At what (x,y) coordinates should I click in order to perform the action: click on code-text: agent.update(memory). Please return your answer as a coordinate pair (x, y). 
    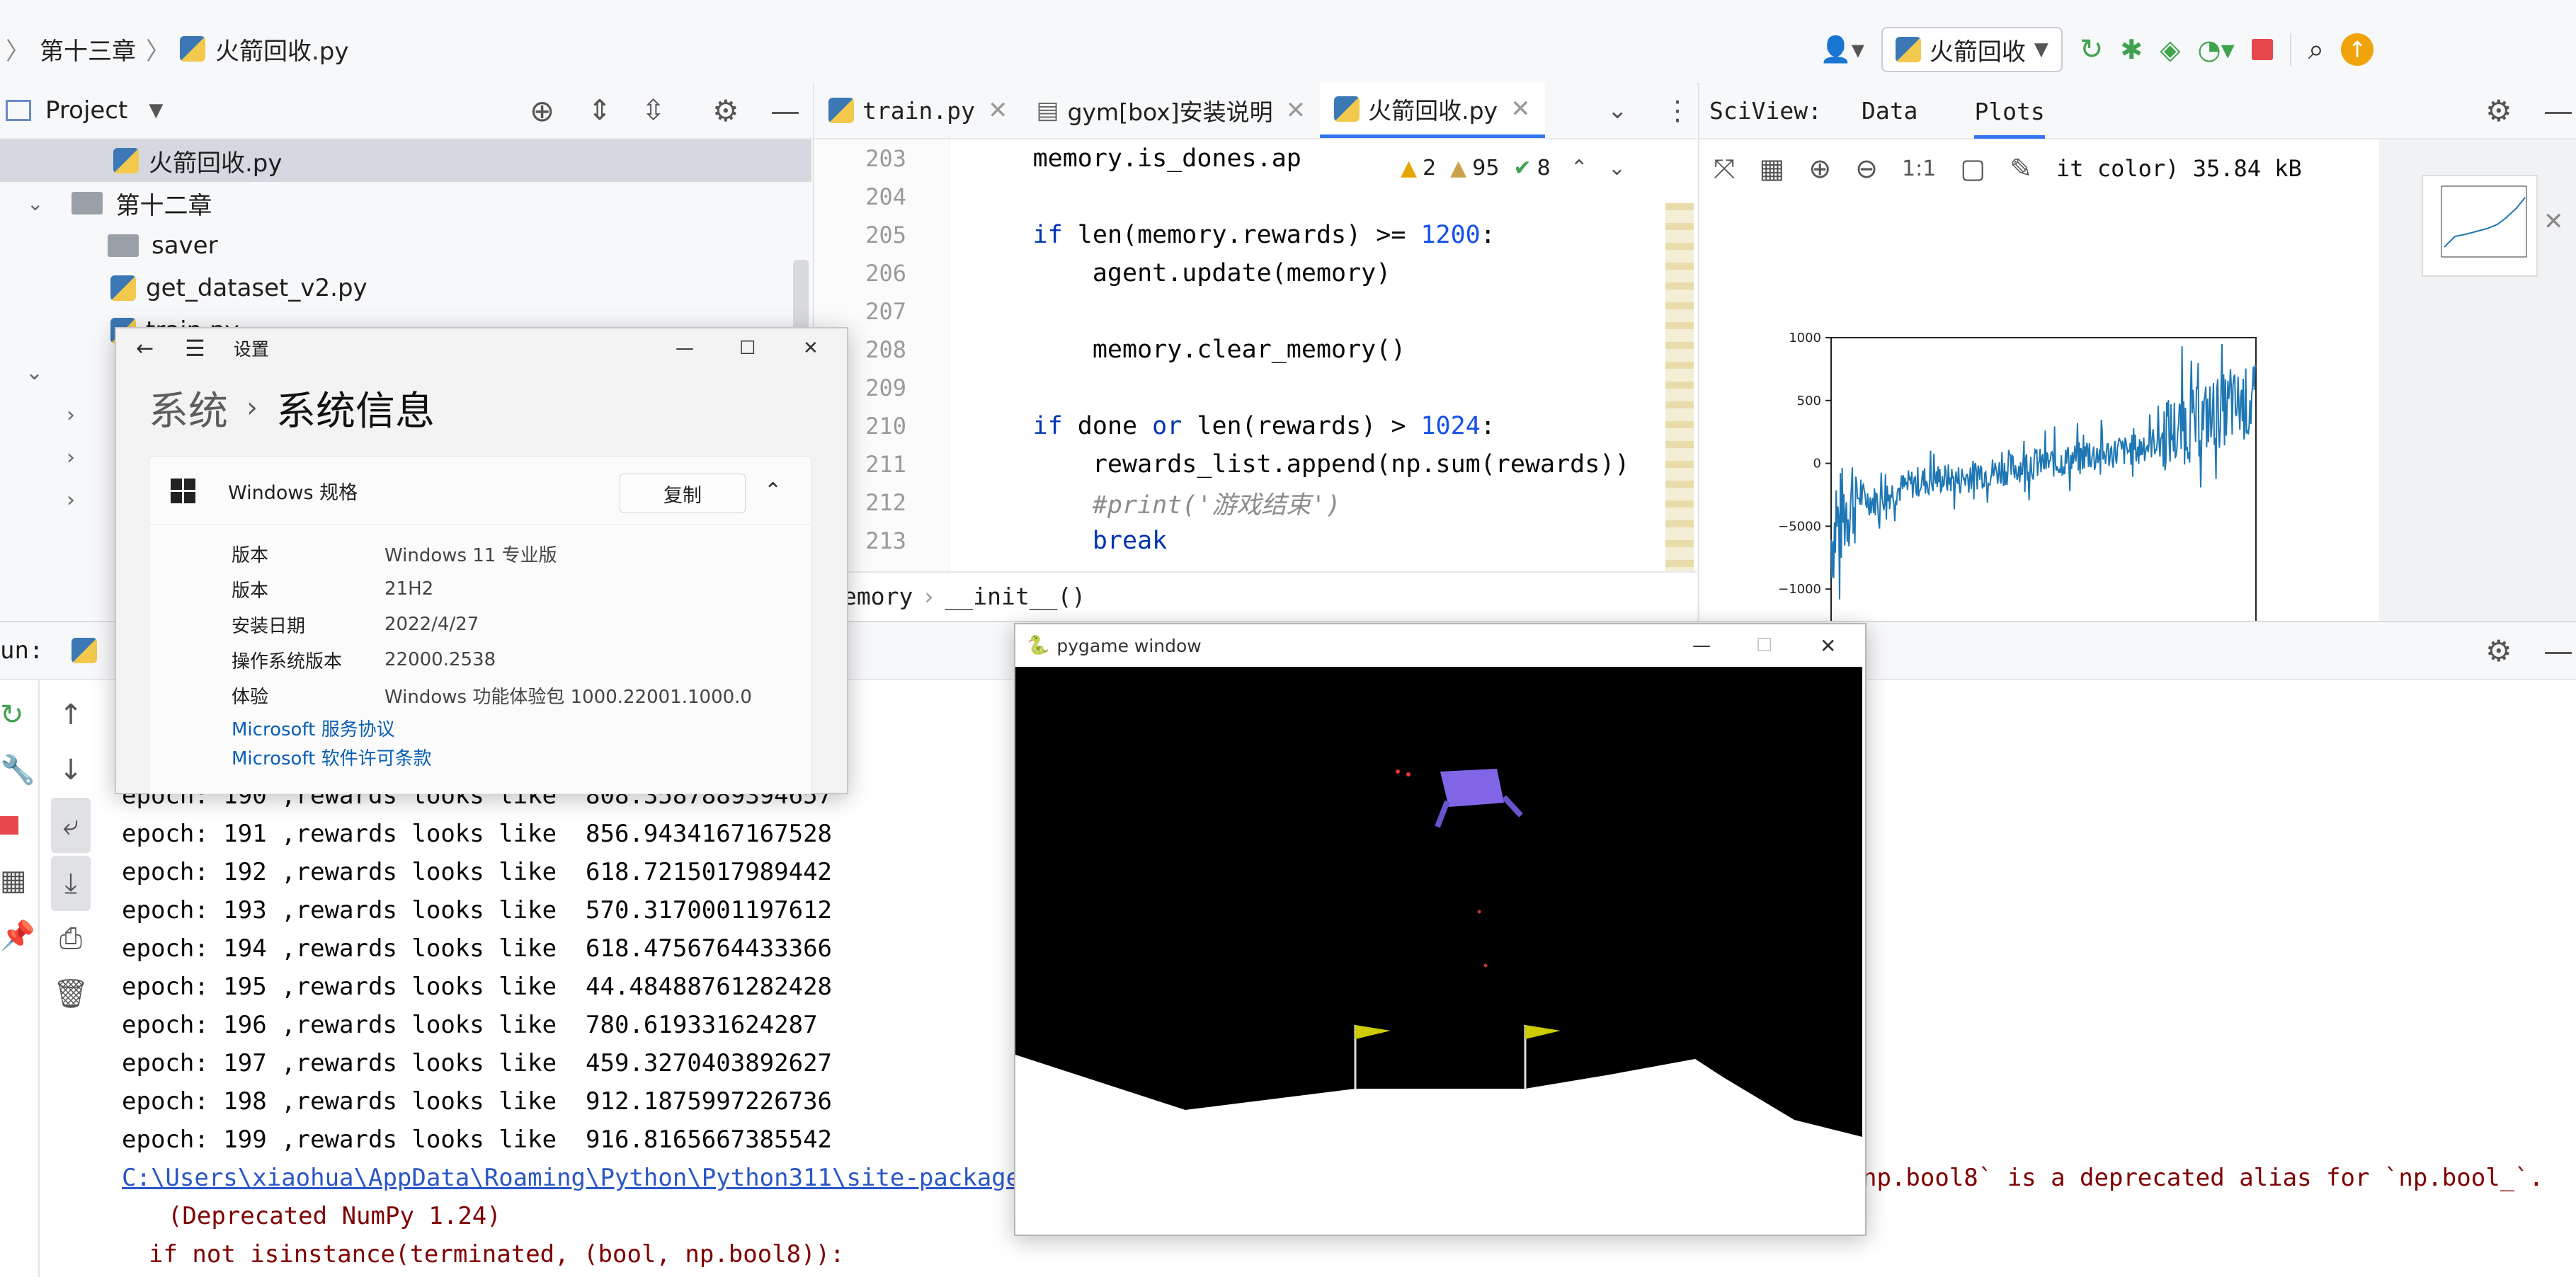
    Looking at the image, I should click on (1152, 273).